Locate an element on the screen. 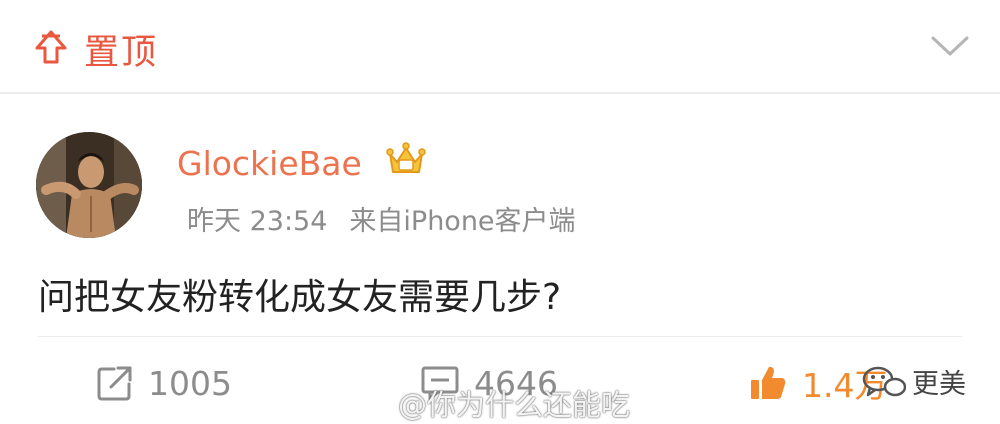 The image size is (1000, 424). repost-count: 1005 is located at coordinates (190, 383).